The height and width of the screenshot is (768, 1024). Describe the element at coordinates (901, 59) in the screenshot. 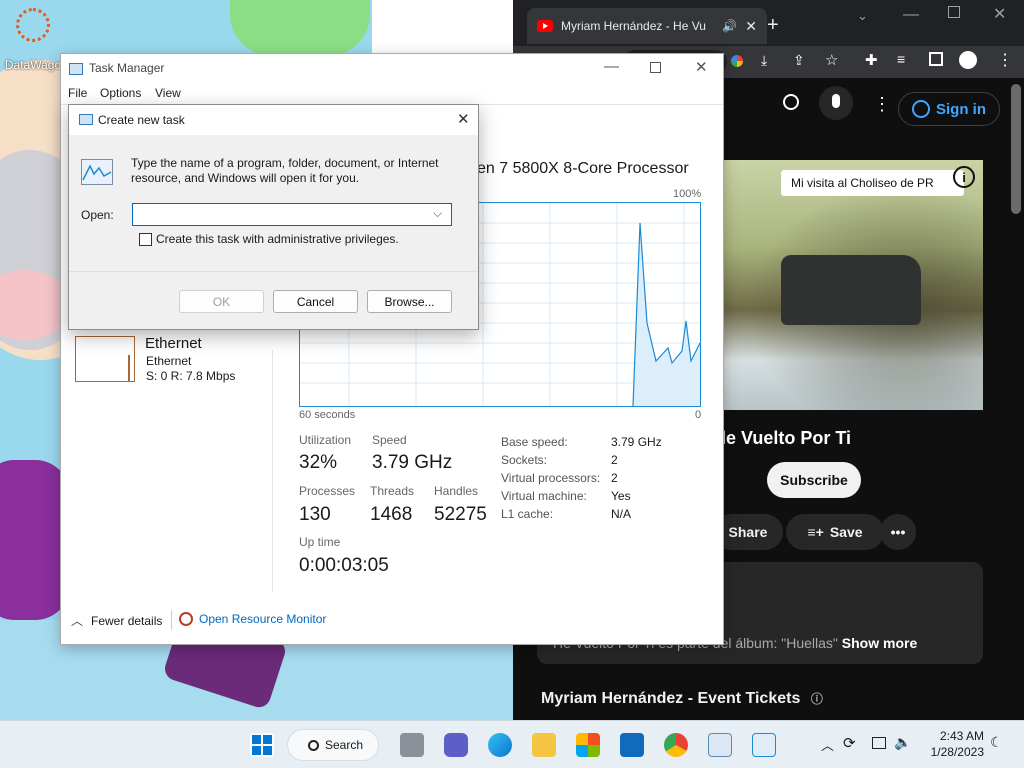

I see `media-queue-icon: ≡` at that location.